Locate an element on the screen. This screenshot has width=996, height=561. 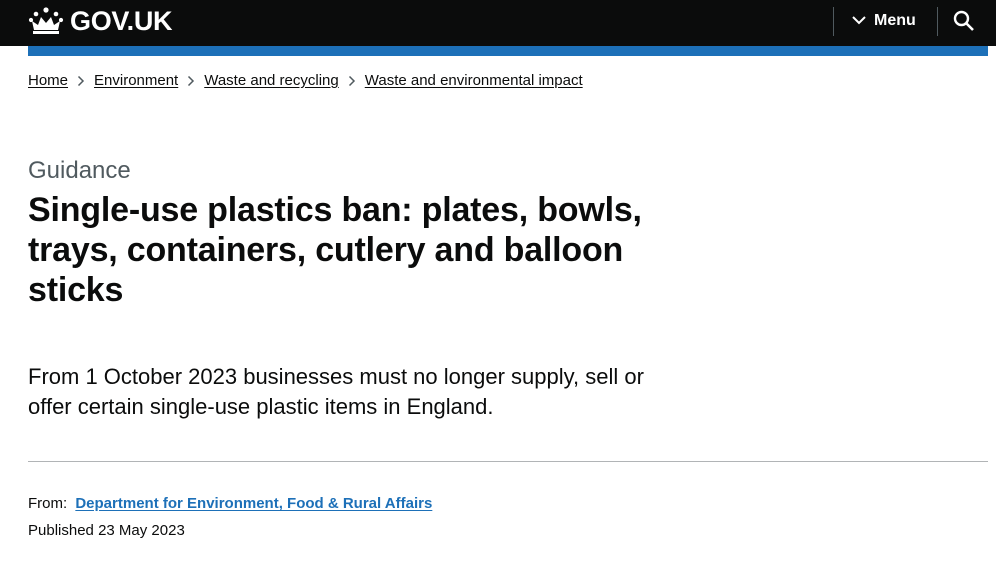
logo-text: GOV.UK is located at coordinates (121, 21).